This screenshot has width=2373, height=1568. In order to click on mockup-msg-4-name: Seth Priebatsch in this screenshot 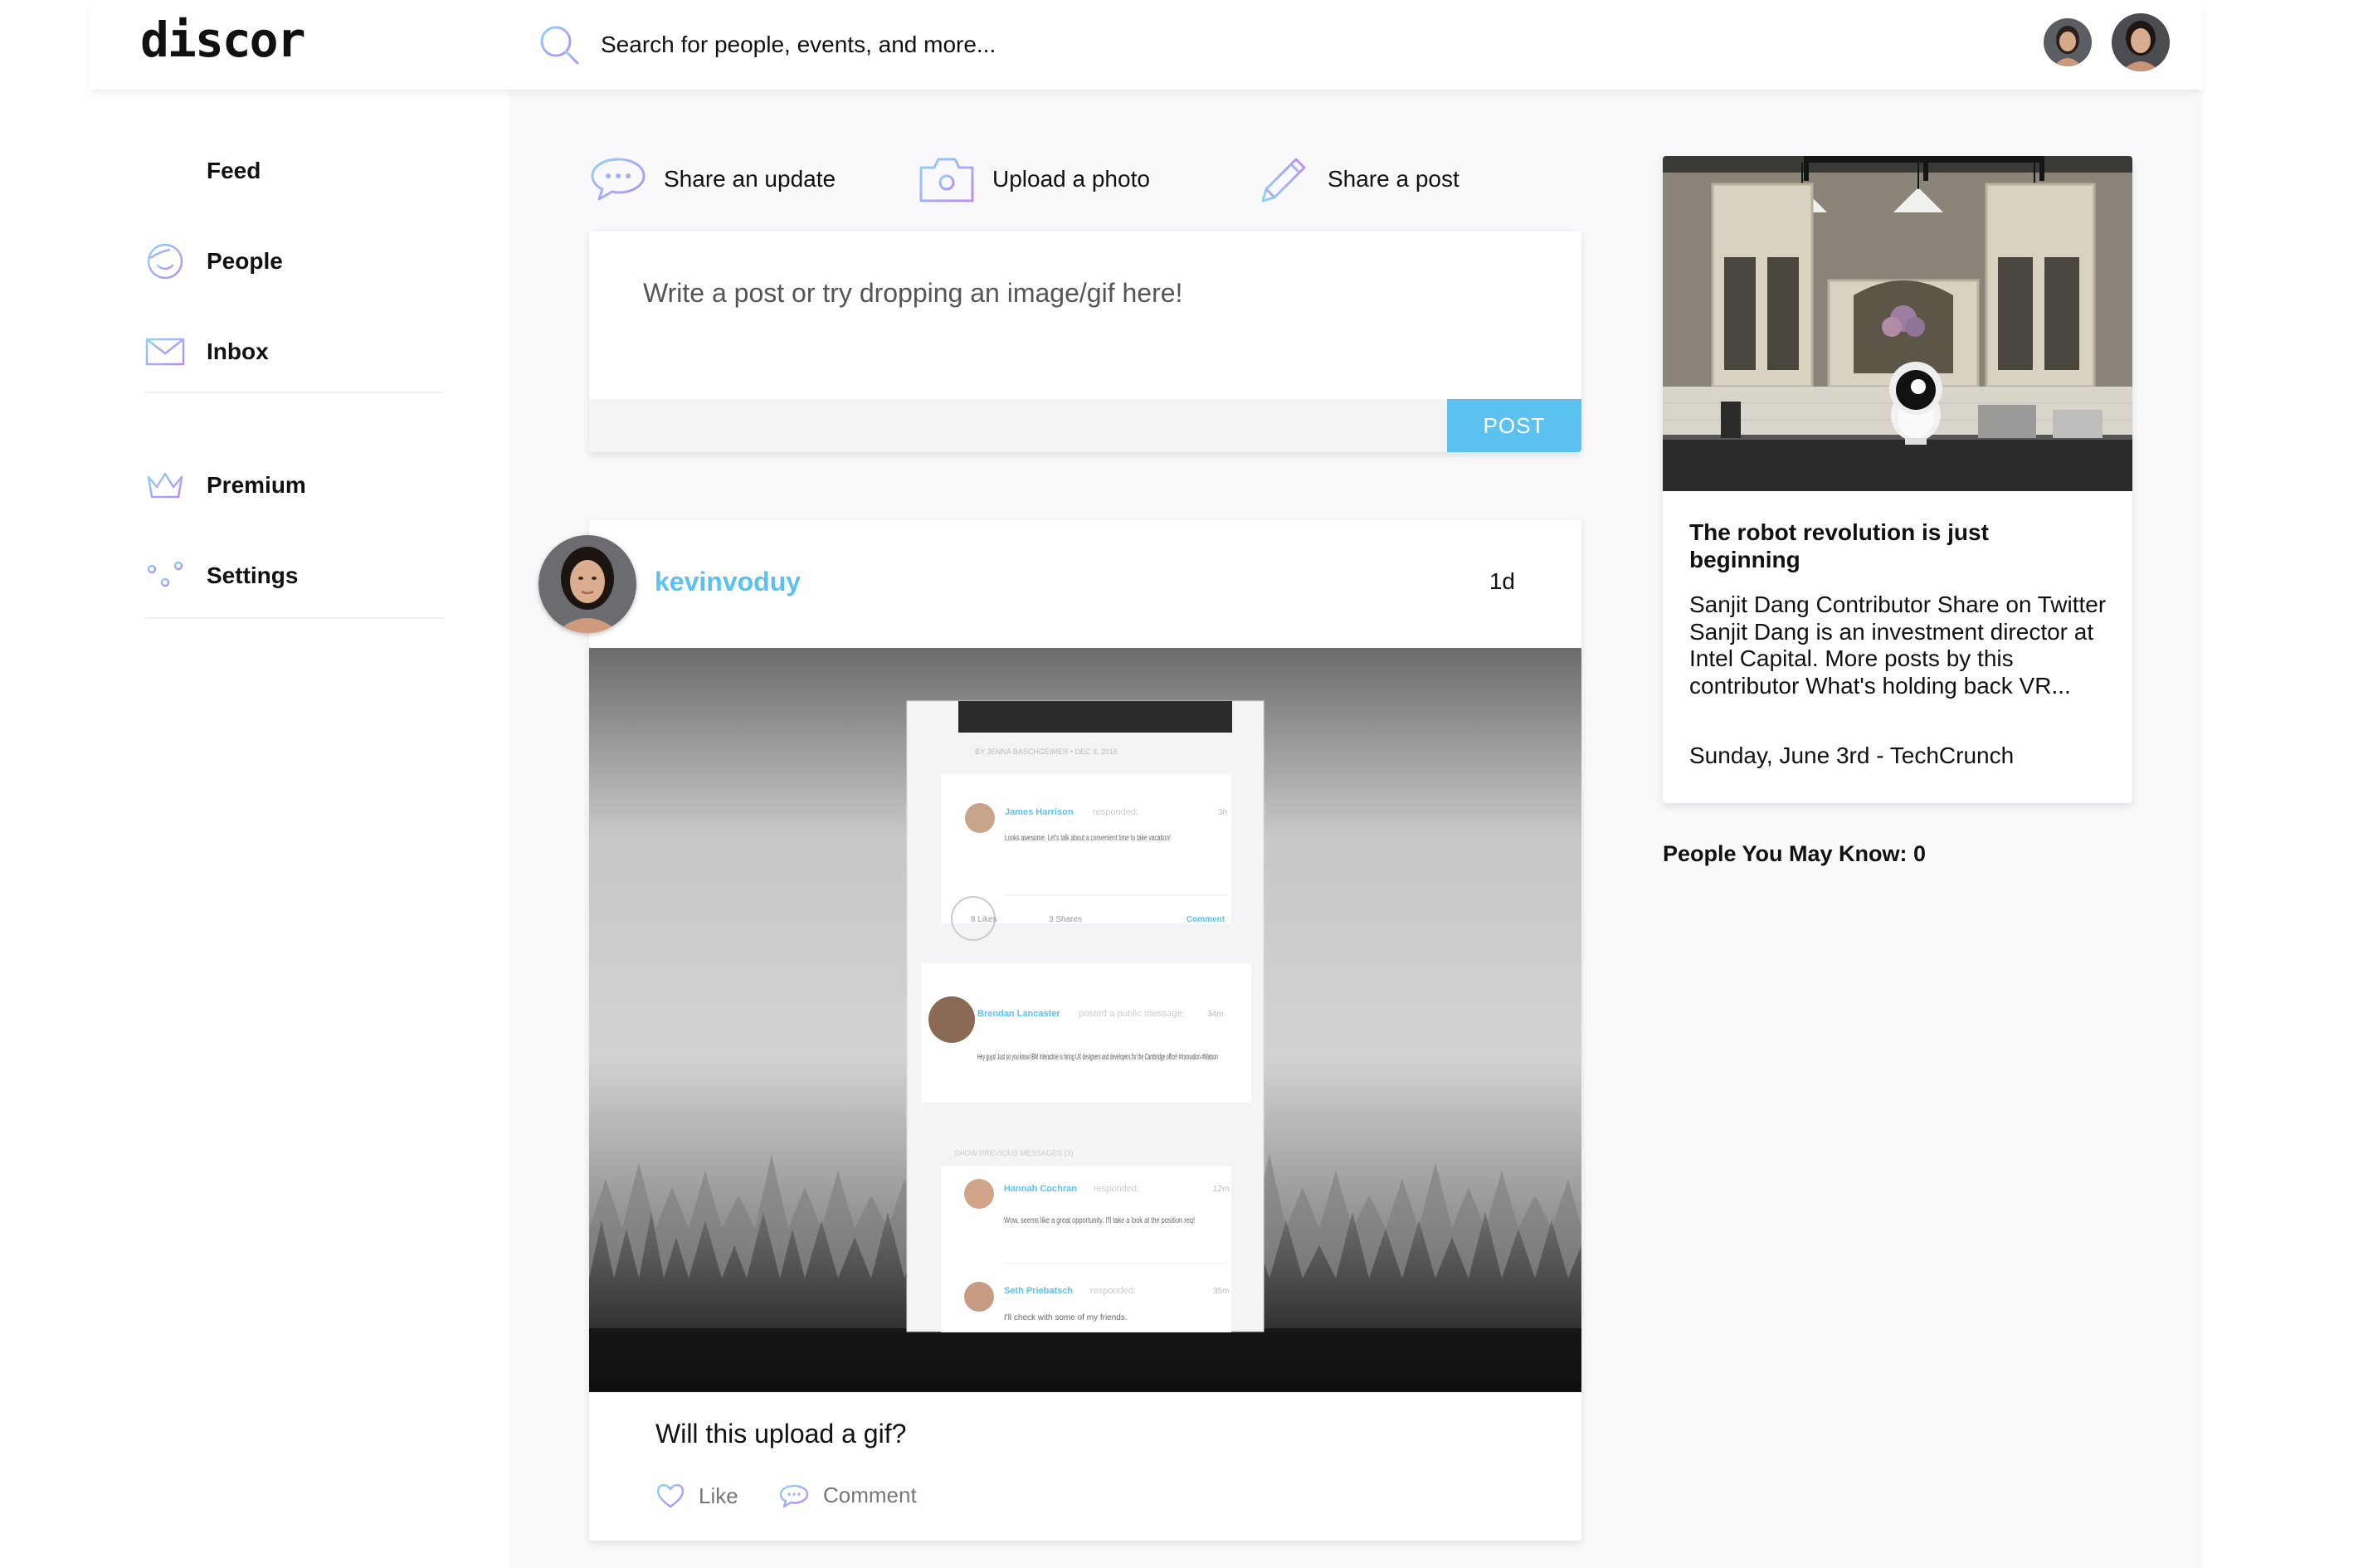, I will do `click(1039, 1291)`.